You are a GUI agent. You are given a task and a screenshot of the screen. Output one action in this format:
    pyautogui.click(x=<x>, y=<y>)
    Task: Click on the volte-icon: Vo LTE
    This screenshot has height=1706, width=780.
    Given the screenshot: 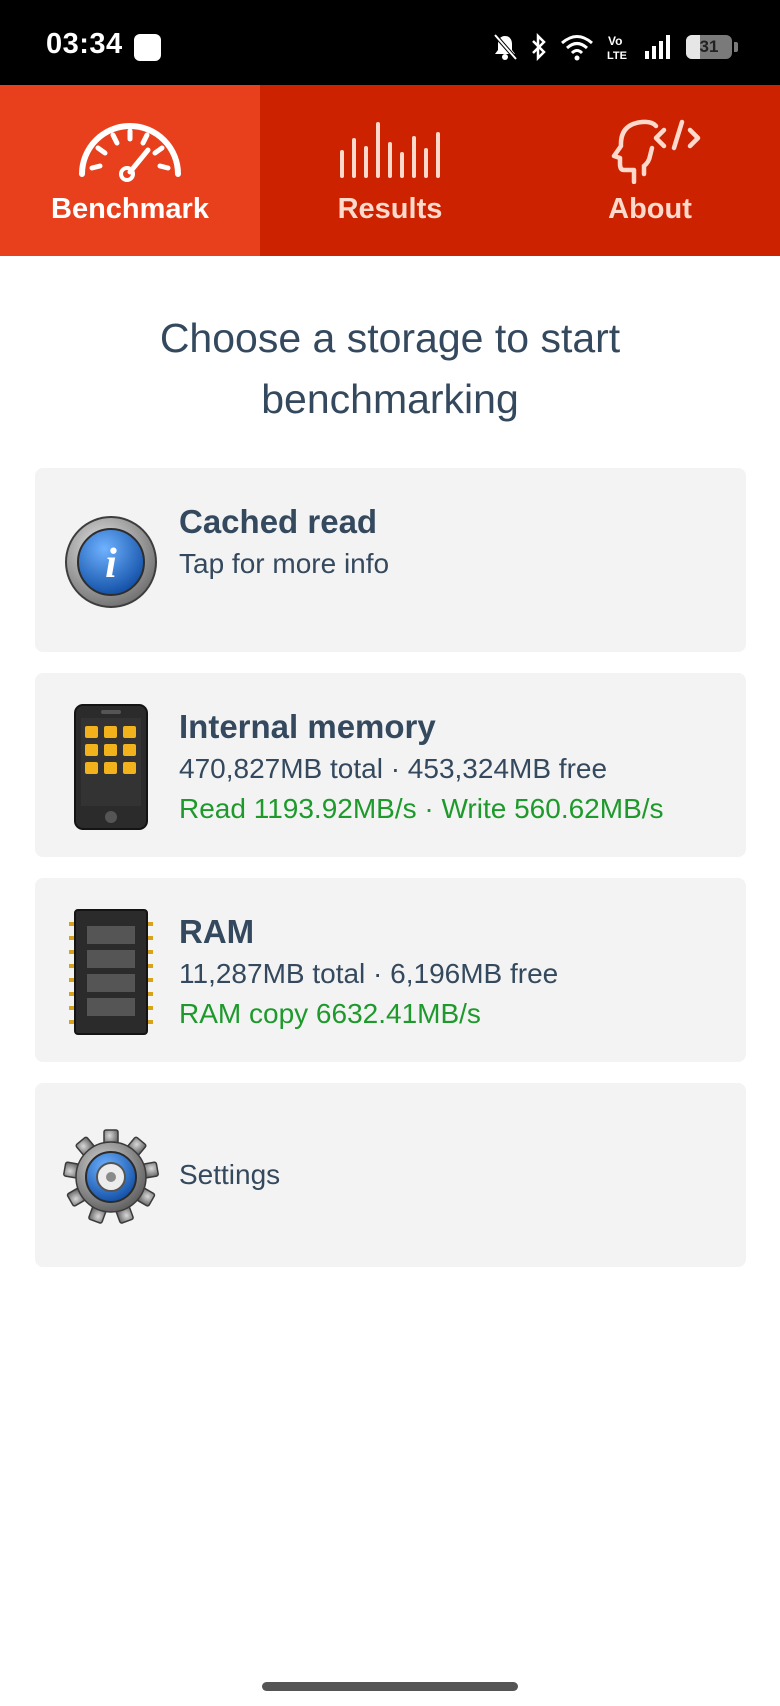 What is the action you would take?
    pyautogui.click(x=617, y=47)
    